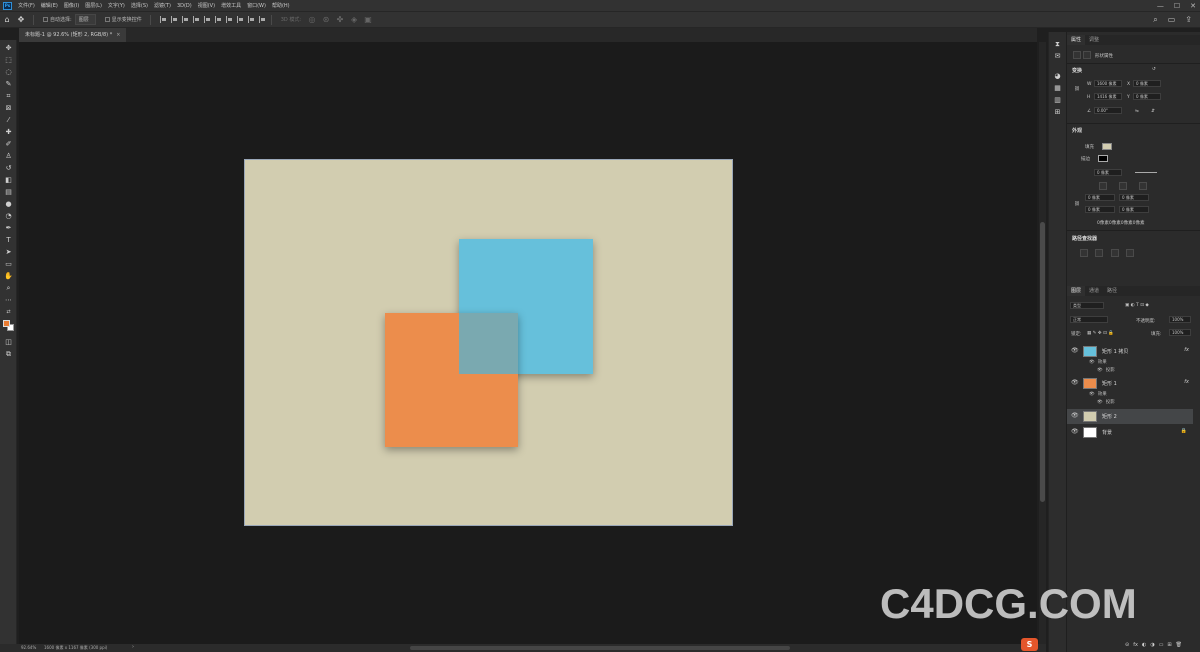 The height and width of the screenshot is (652, 1200). What do you see at coordinates (1094, 40) in the screenshot?
I see `tab-adjustments: 调整` at bounding box center [1094, 40].